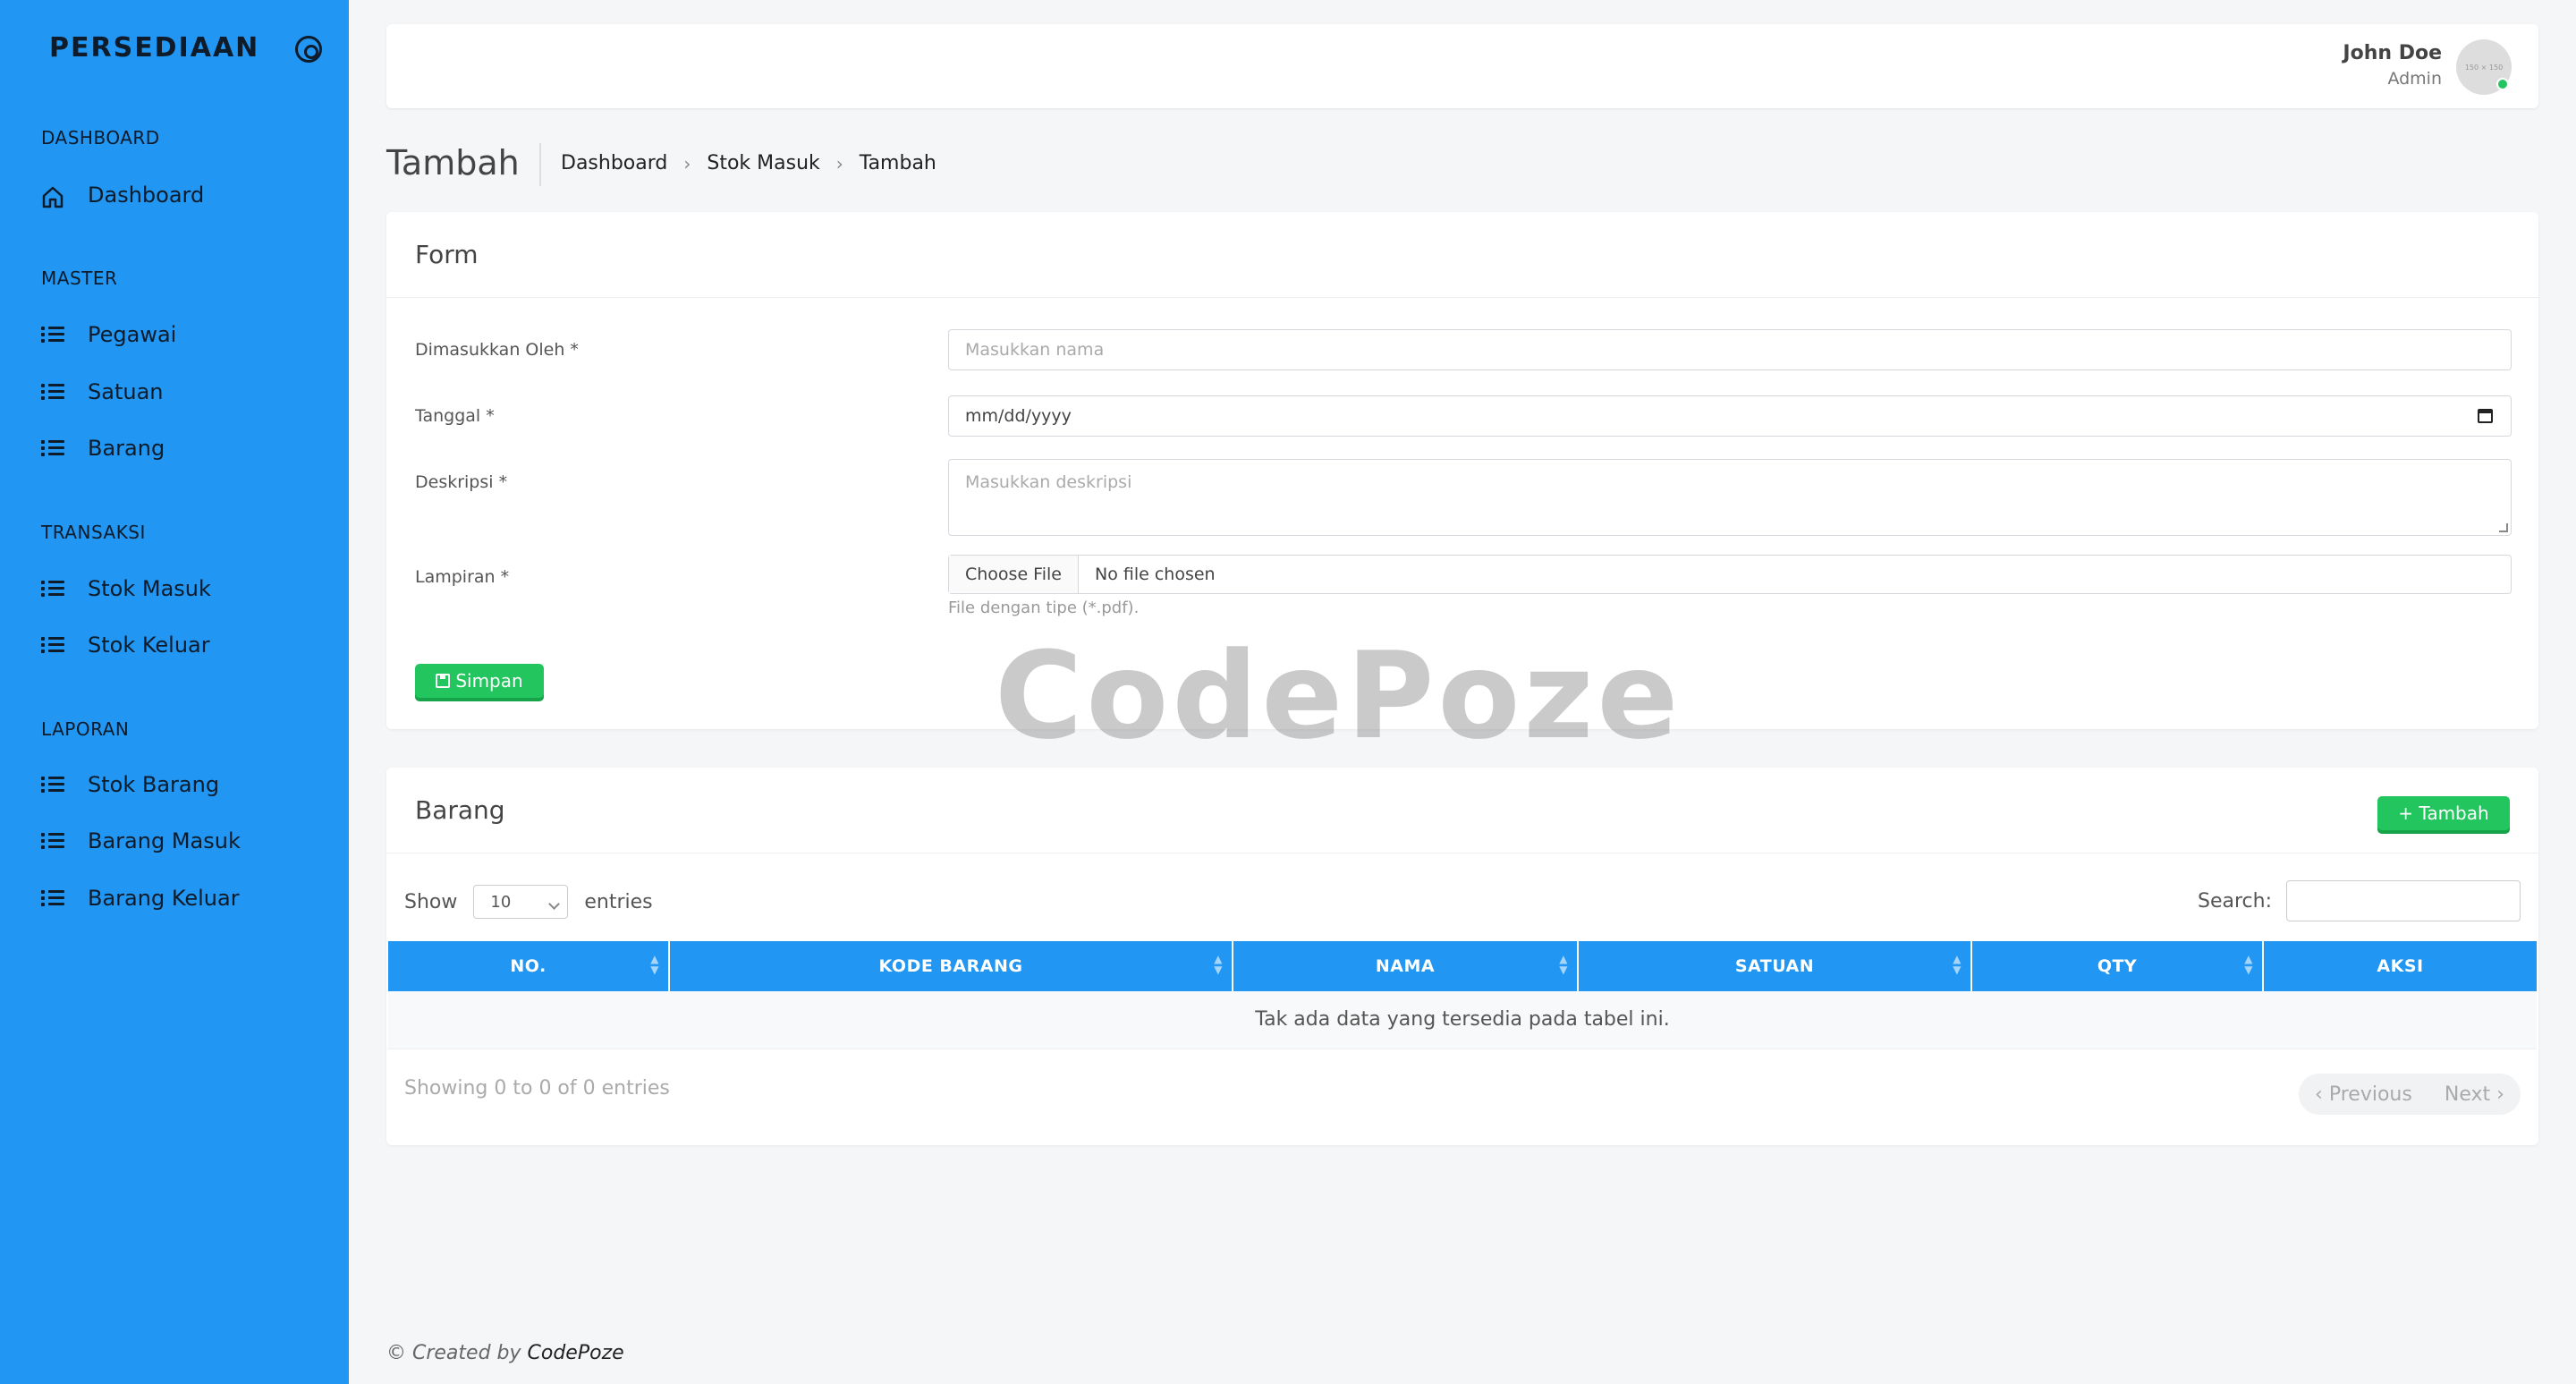  Describe the element at coordinates (1730, 349) in the screenshot. I see `entered-by-input: Masukkan nama` at that location.